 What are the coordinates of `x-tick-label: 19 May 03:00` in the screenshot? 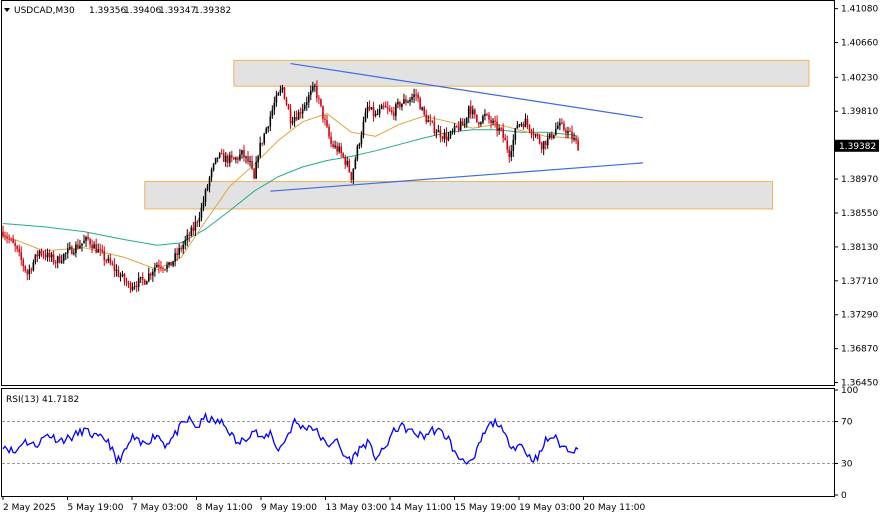 It's located at (550, 508).